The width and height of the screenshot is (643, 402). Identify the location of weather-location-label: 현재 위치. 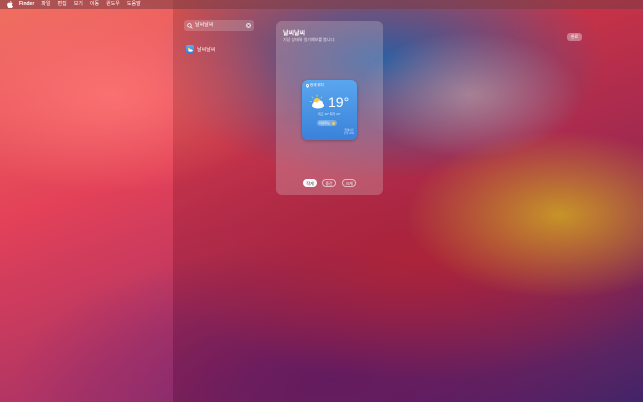
(317, 85).